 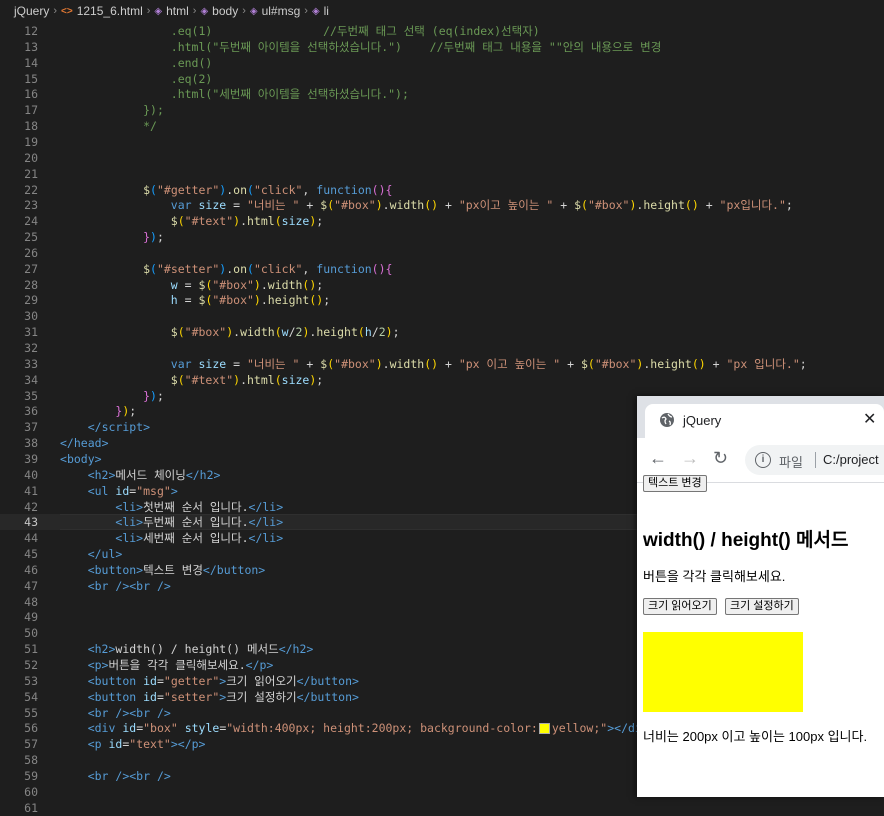 I want to click on code-text: <li>첫번째 순서 입니다.</li>, so click(x=199, y=506).